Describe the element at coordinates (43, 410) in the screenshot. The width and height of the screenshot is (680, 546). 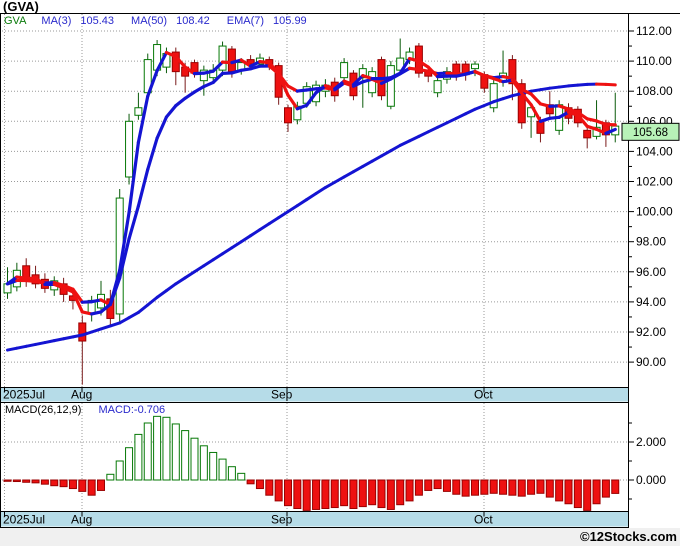
I see `macd-params-label: MACD(26,12,9)` at that location.